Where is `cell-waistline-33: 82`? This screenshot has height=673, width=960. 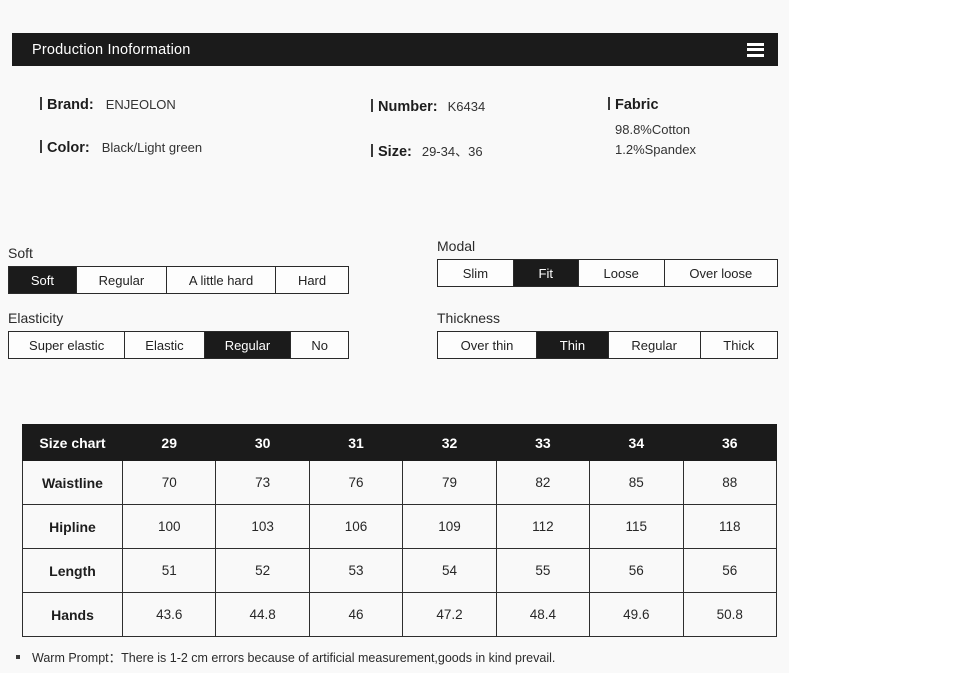
cell-waistline-33: 82 is located at coordinates (543, 482).